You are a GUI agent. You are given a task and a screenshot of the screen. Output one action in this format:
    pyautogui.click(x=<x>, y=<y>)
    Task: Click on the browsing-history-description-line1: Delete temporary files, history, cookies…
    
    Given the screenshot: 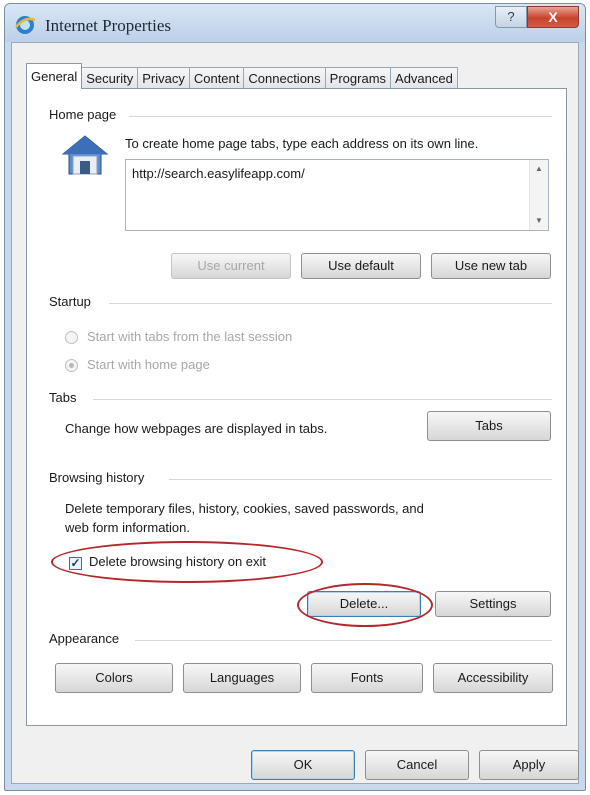 What is the action you would take?
    pyautogui.click(x=244, y=508)
    